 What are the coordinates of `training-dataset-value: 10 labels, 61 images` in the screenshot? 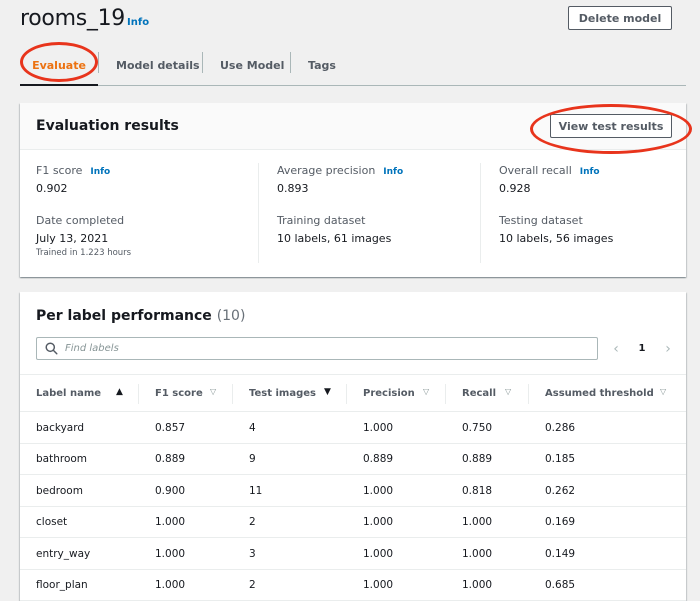 It's located at (334, 238).